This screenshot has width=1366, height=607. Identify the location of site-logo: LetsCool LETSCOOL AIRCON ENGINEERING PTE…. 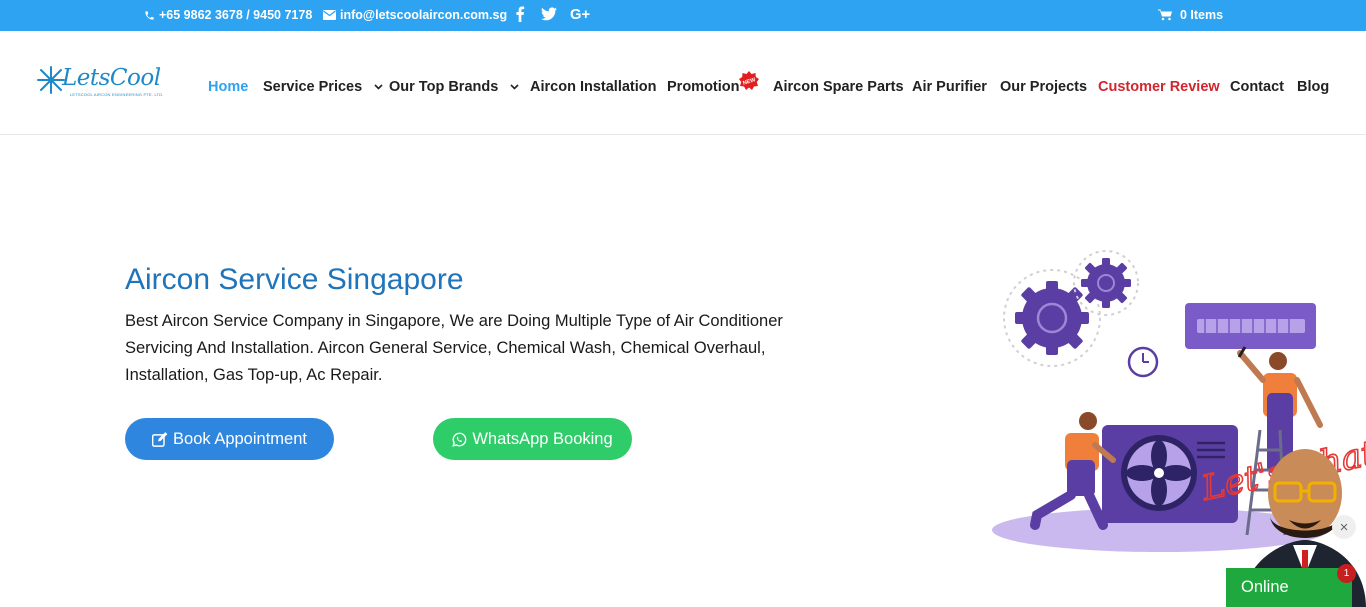
(100, 83).